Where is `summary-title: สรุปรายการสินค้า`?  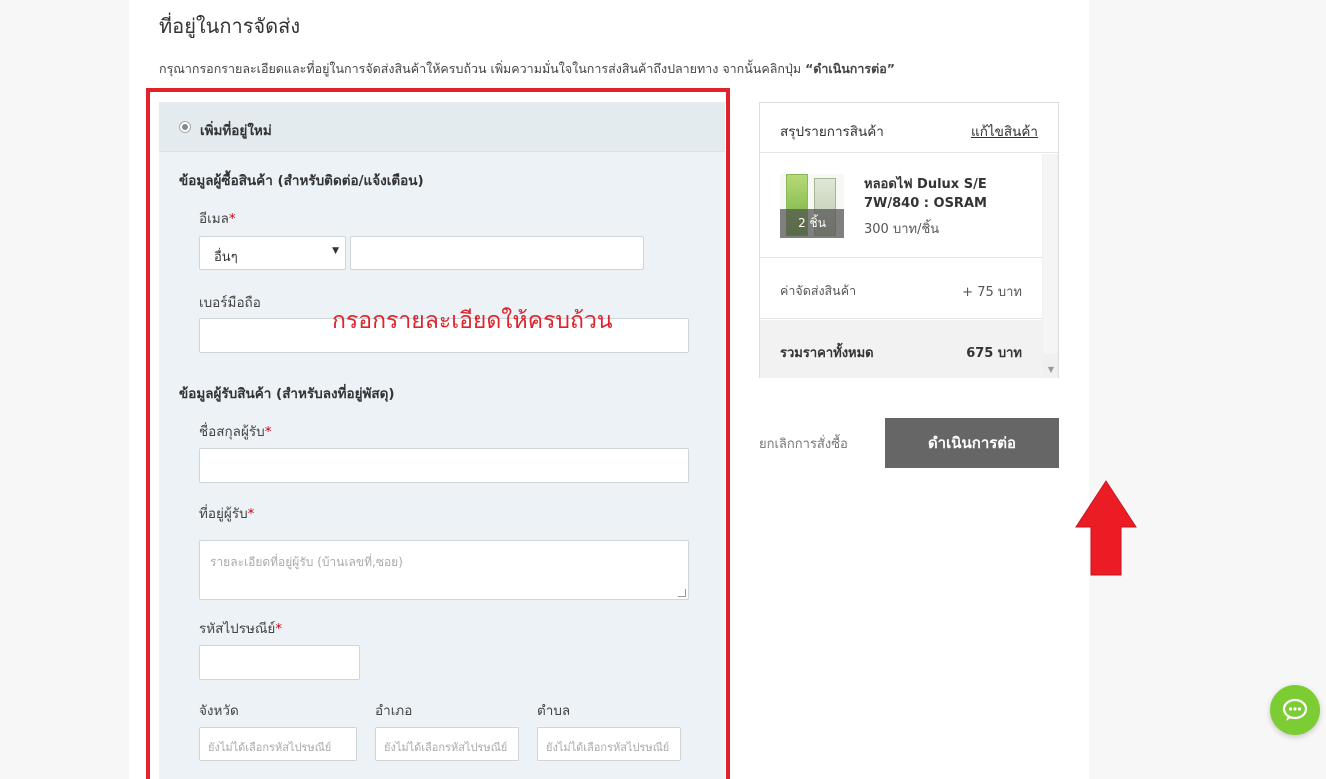
summary-title: สรุปรายการสินค้า is located at coordinates (832, 132).